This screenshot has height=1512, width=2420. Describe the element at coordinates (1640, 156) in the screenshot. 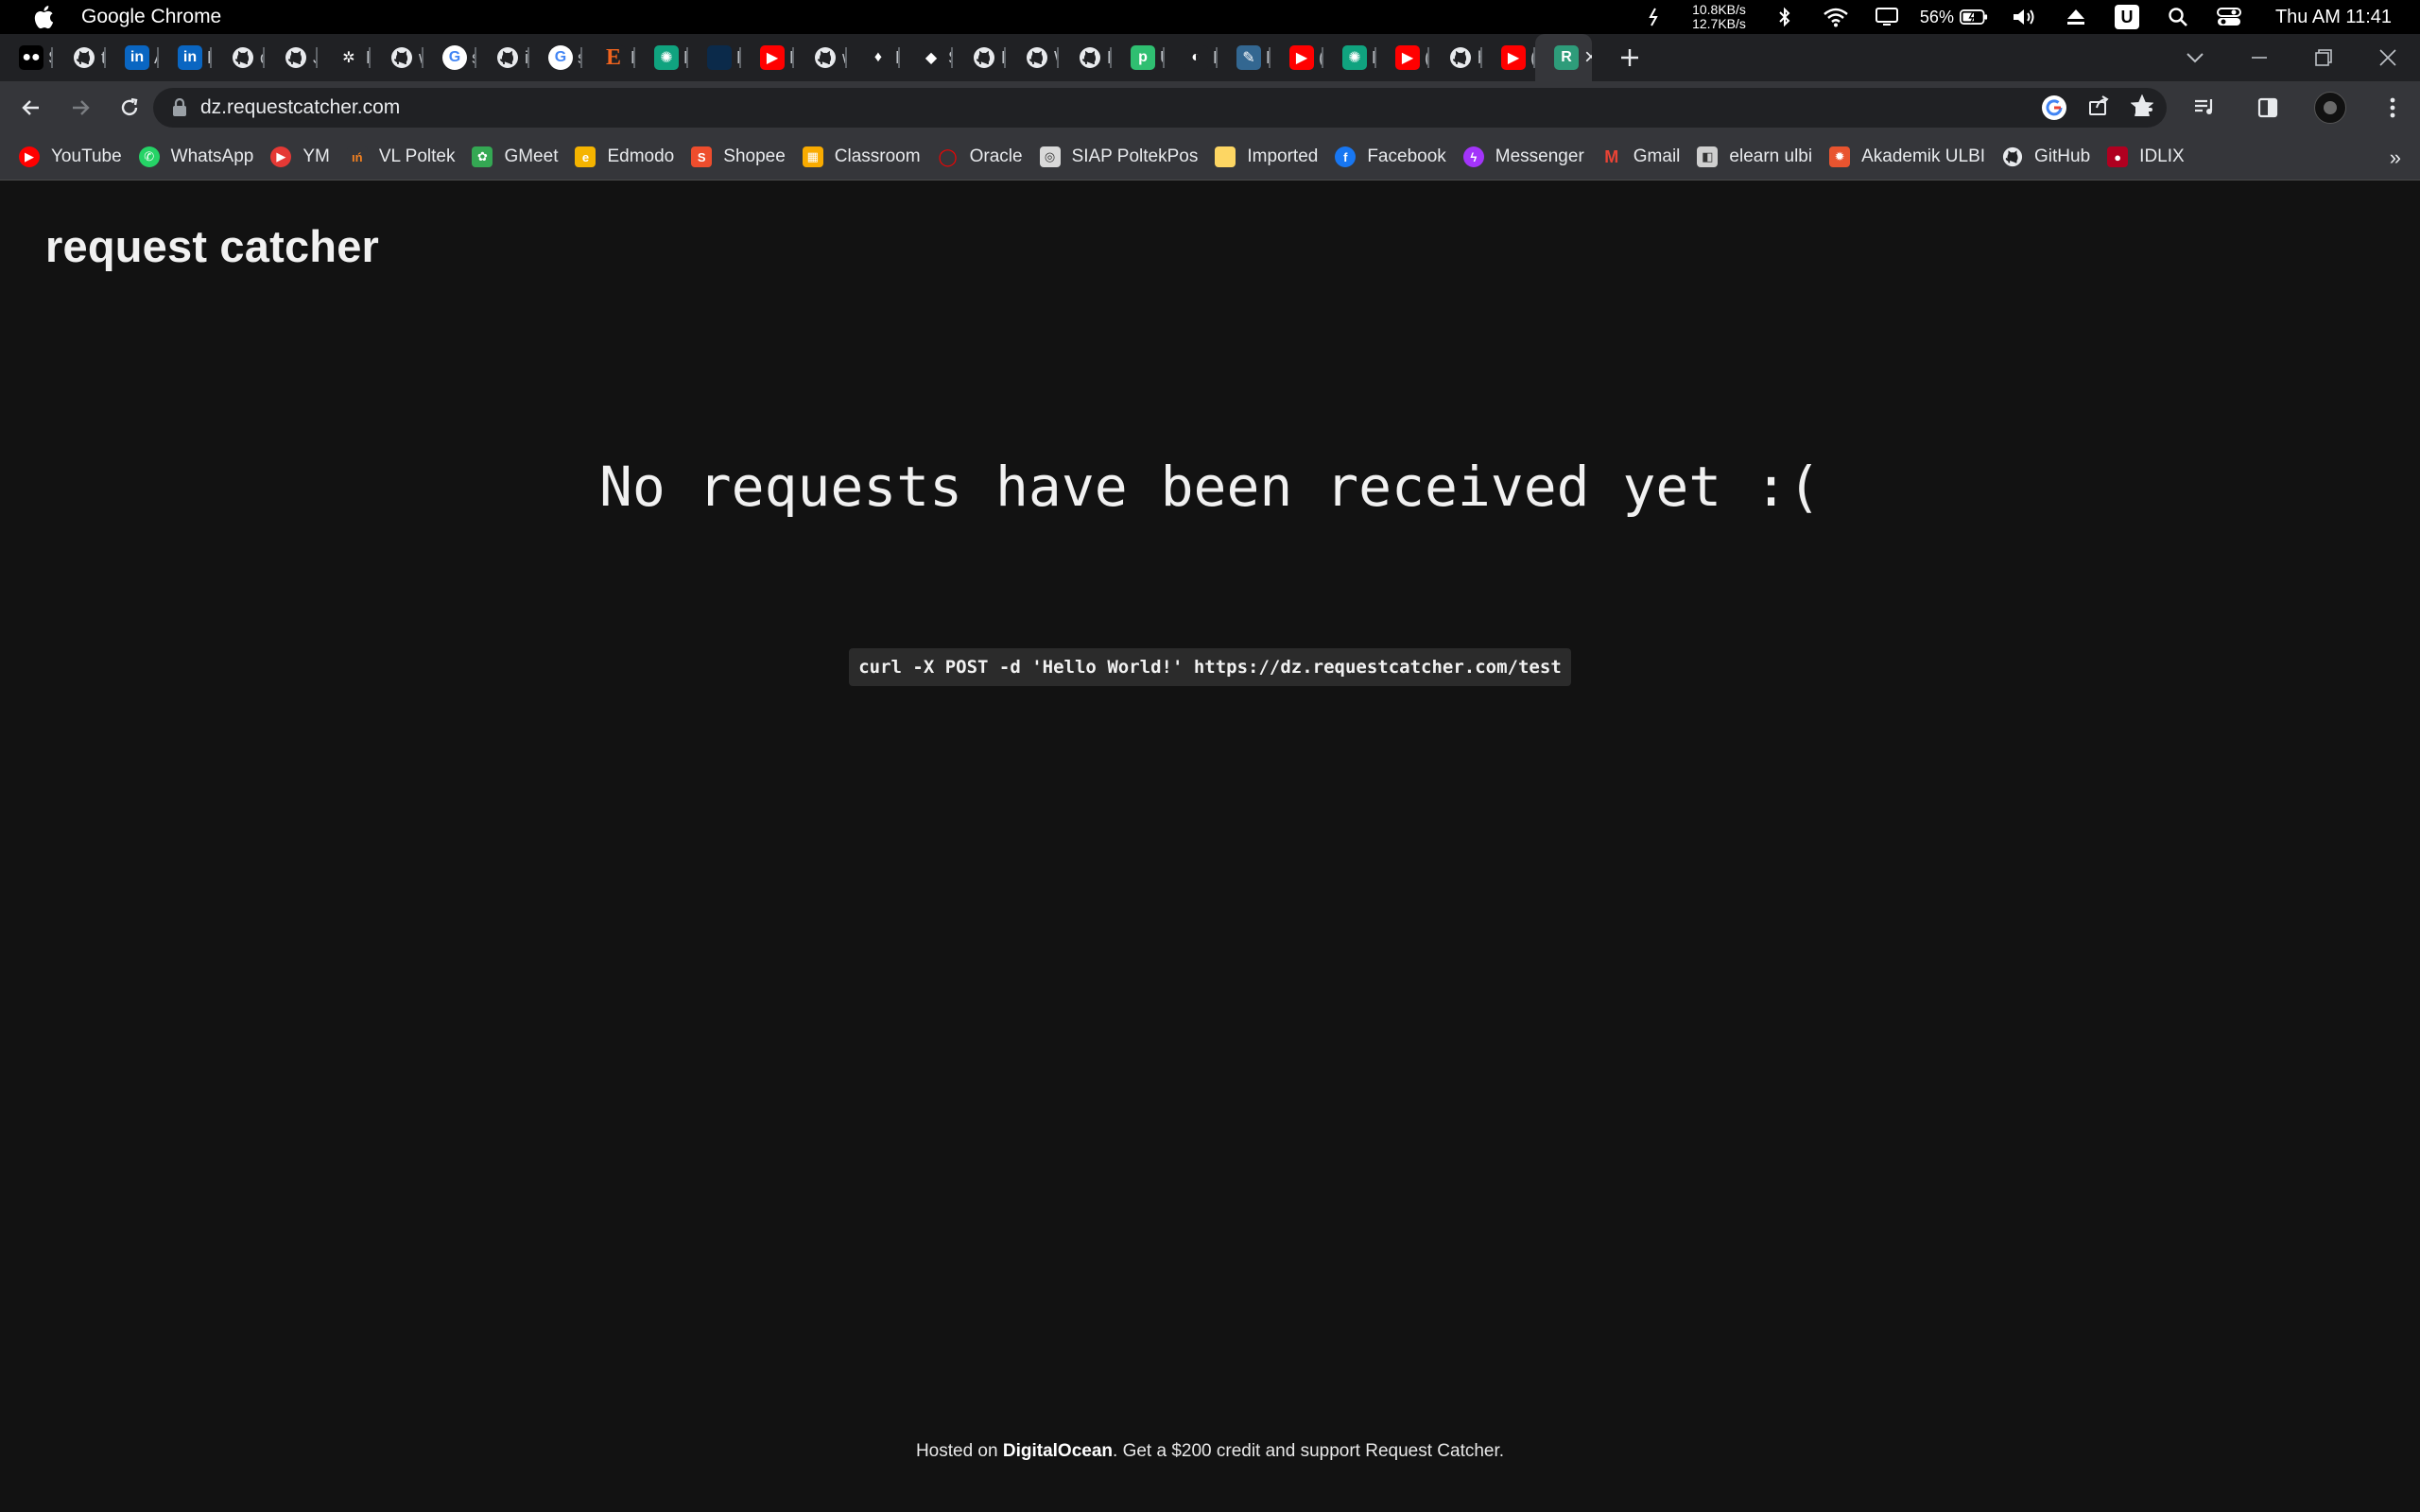

I see `bookmark-gmail: M Gmail` at that location.